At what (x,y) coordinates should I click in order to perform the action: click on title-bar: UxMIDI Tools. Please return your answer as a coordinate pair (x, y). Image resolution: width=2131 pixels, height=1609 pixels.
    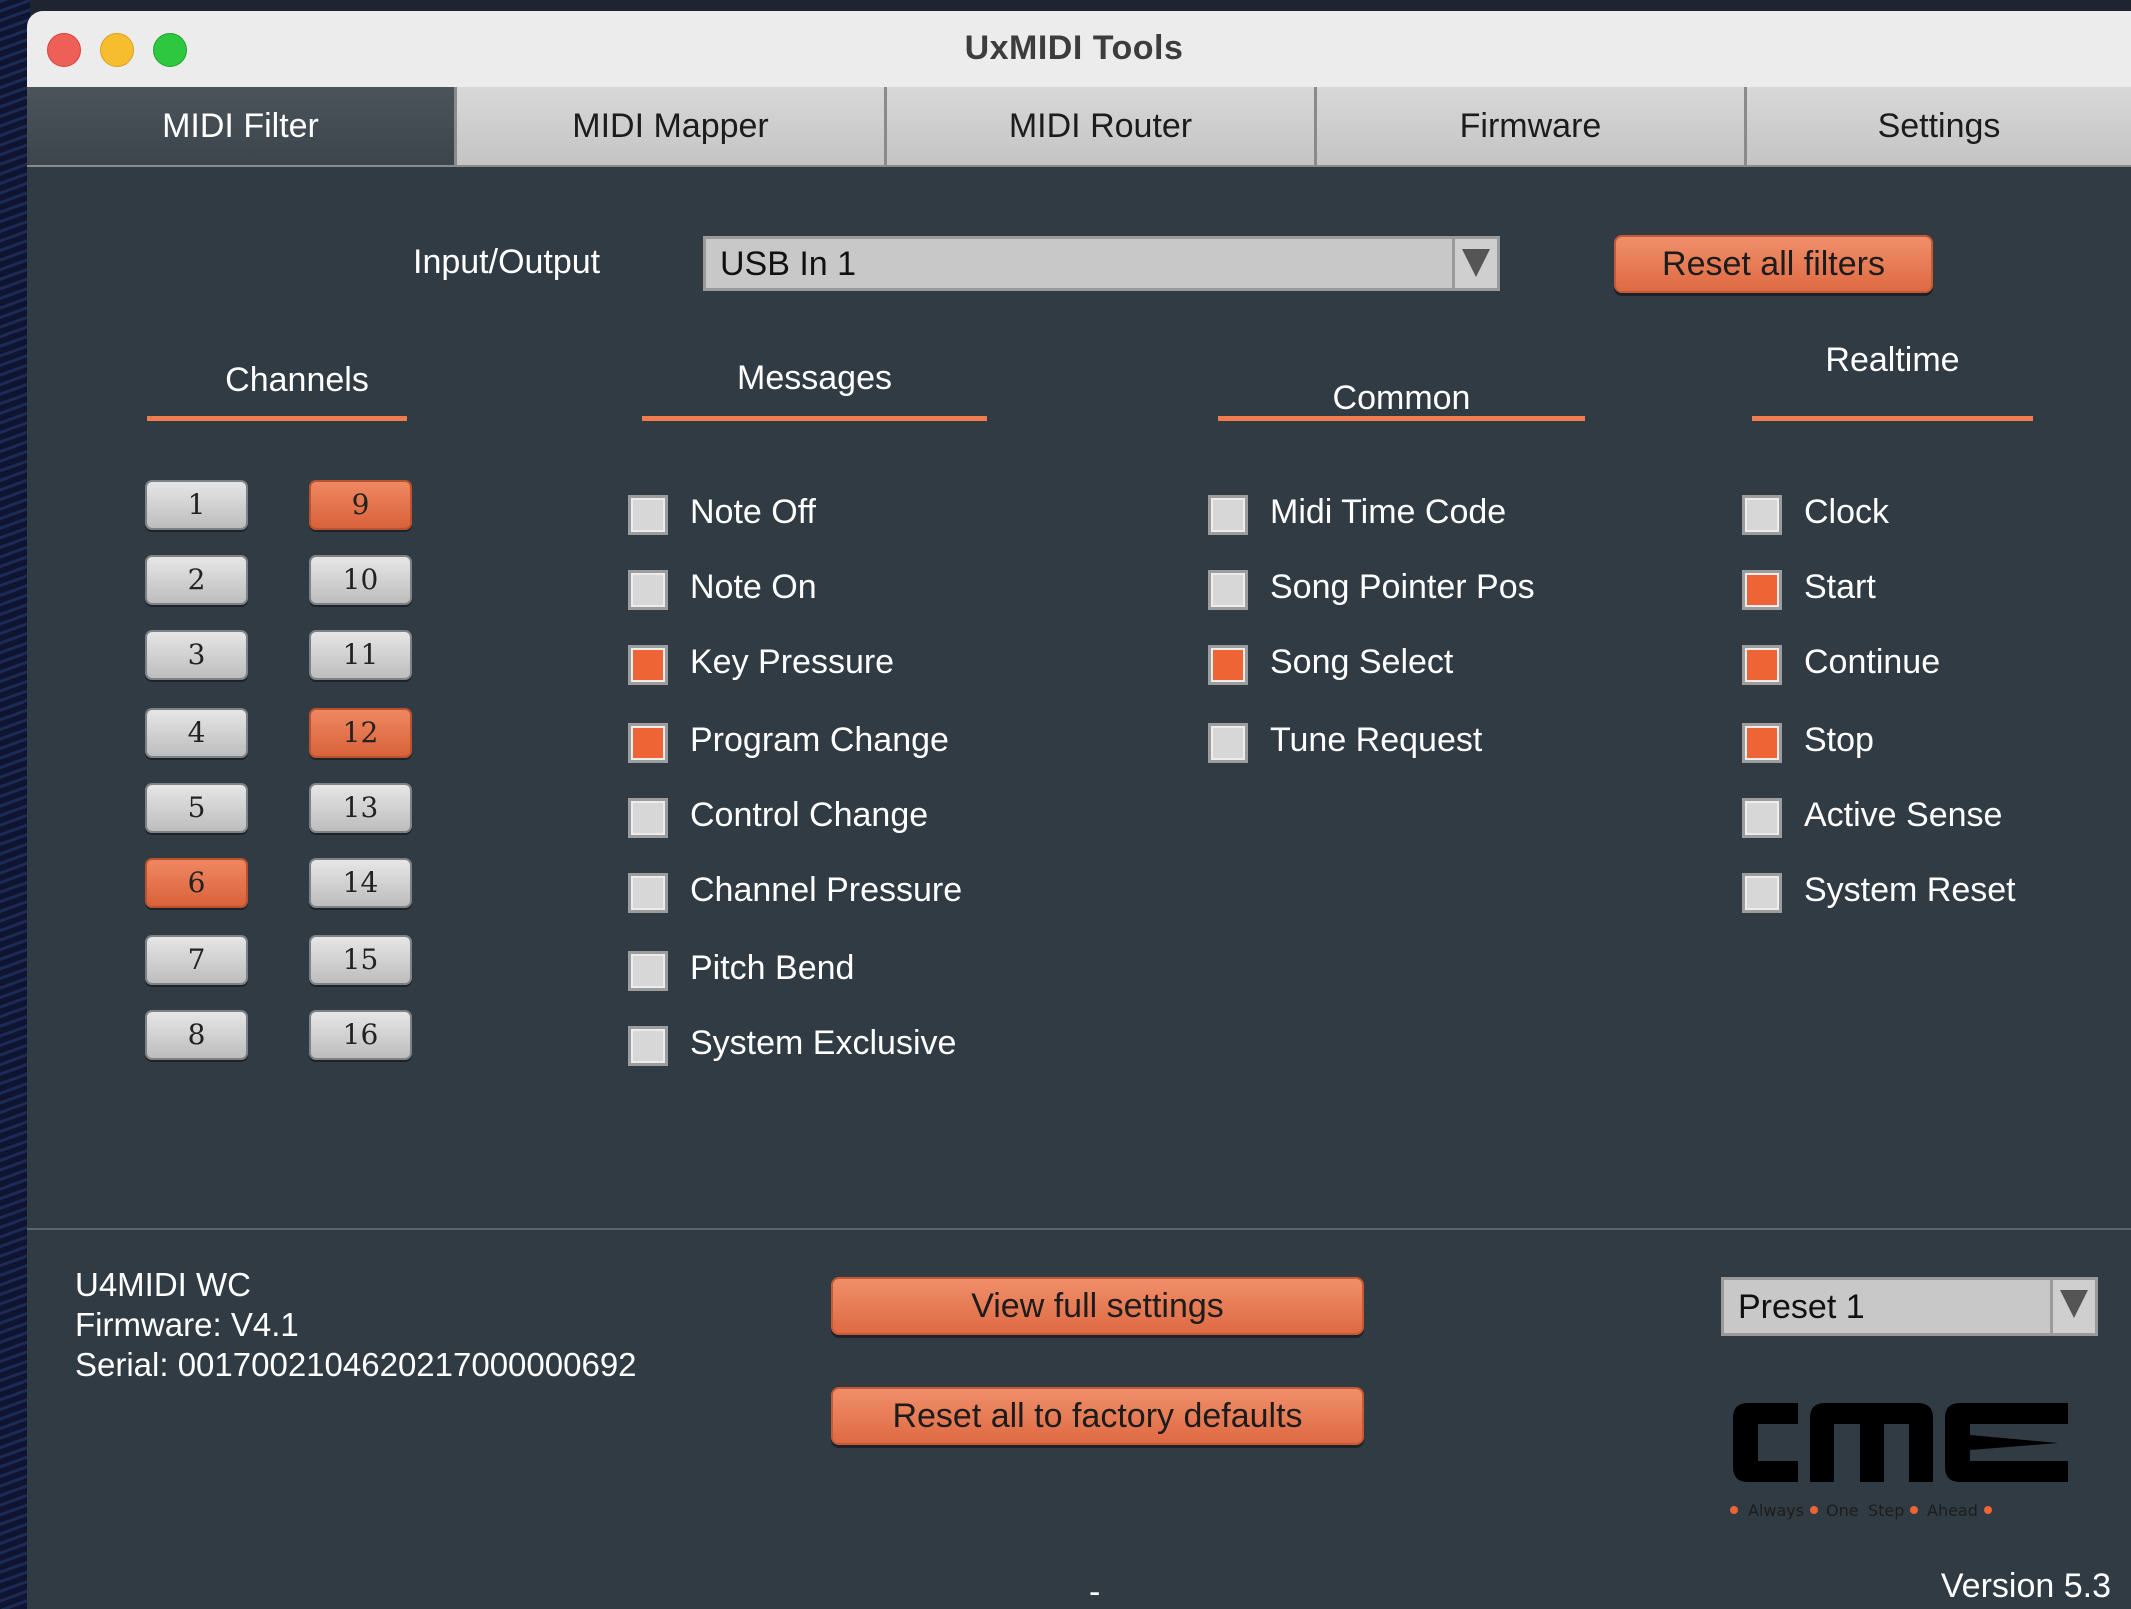
    Looking at the image, I should click on (1079, 49).